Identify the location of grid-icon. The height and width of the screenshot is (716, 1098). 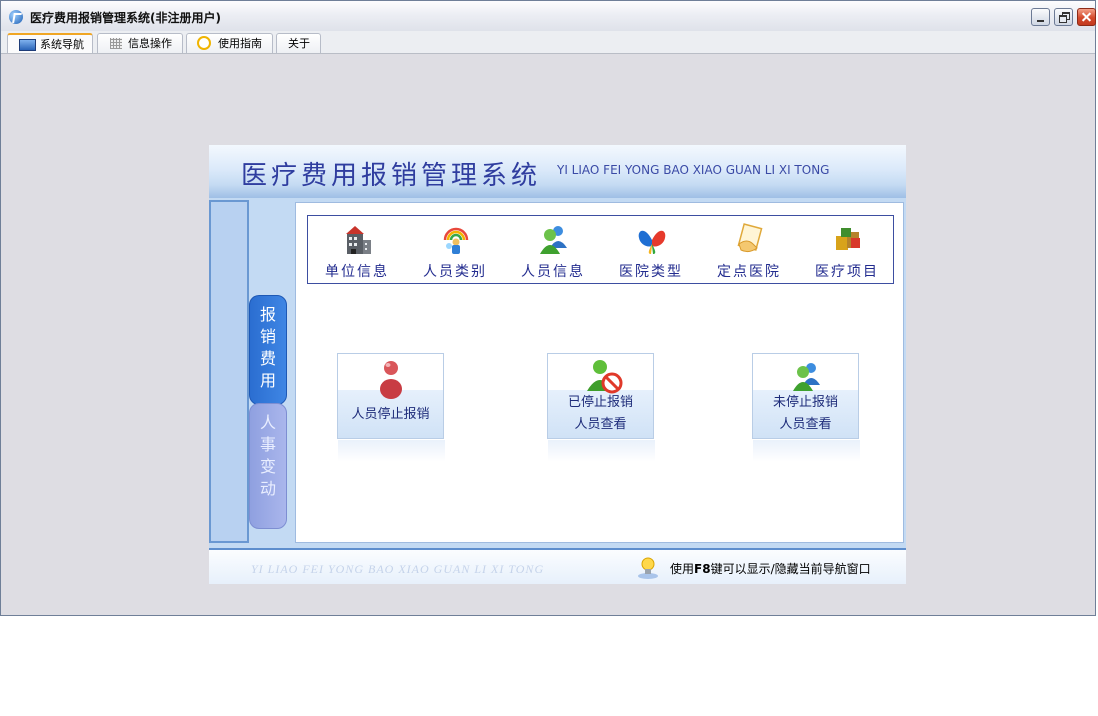
(116, 43).